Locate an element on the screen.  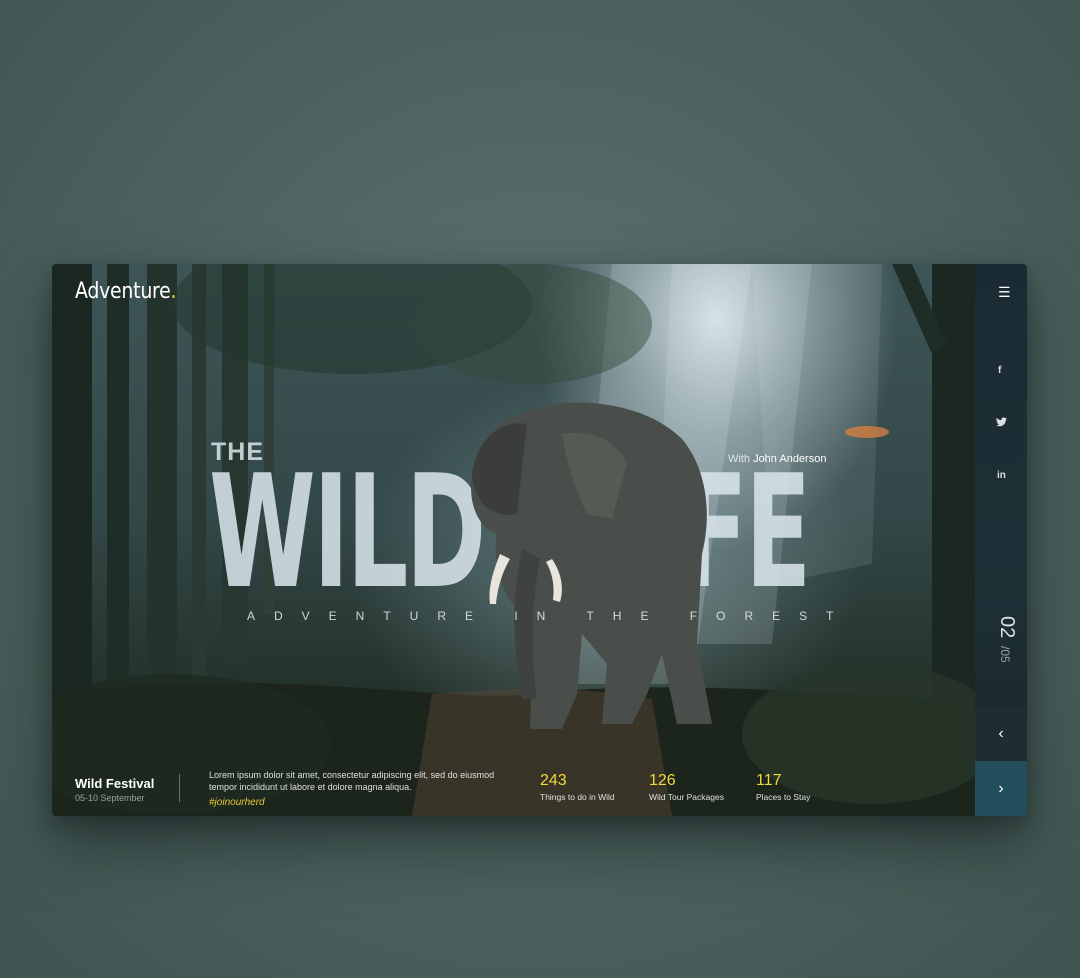
facebook-icon: f is located at coordinates (999, 370).